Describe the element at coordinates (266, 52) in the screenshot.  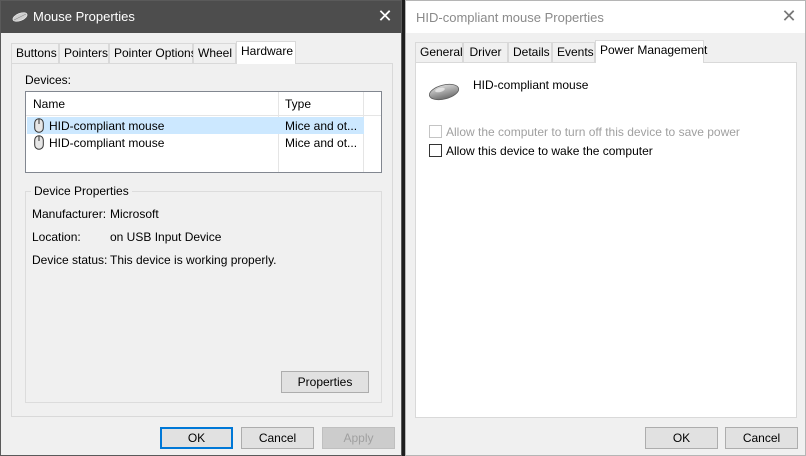
I see `tab-hardware: Hardware` at that location.